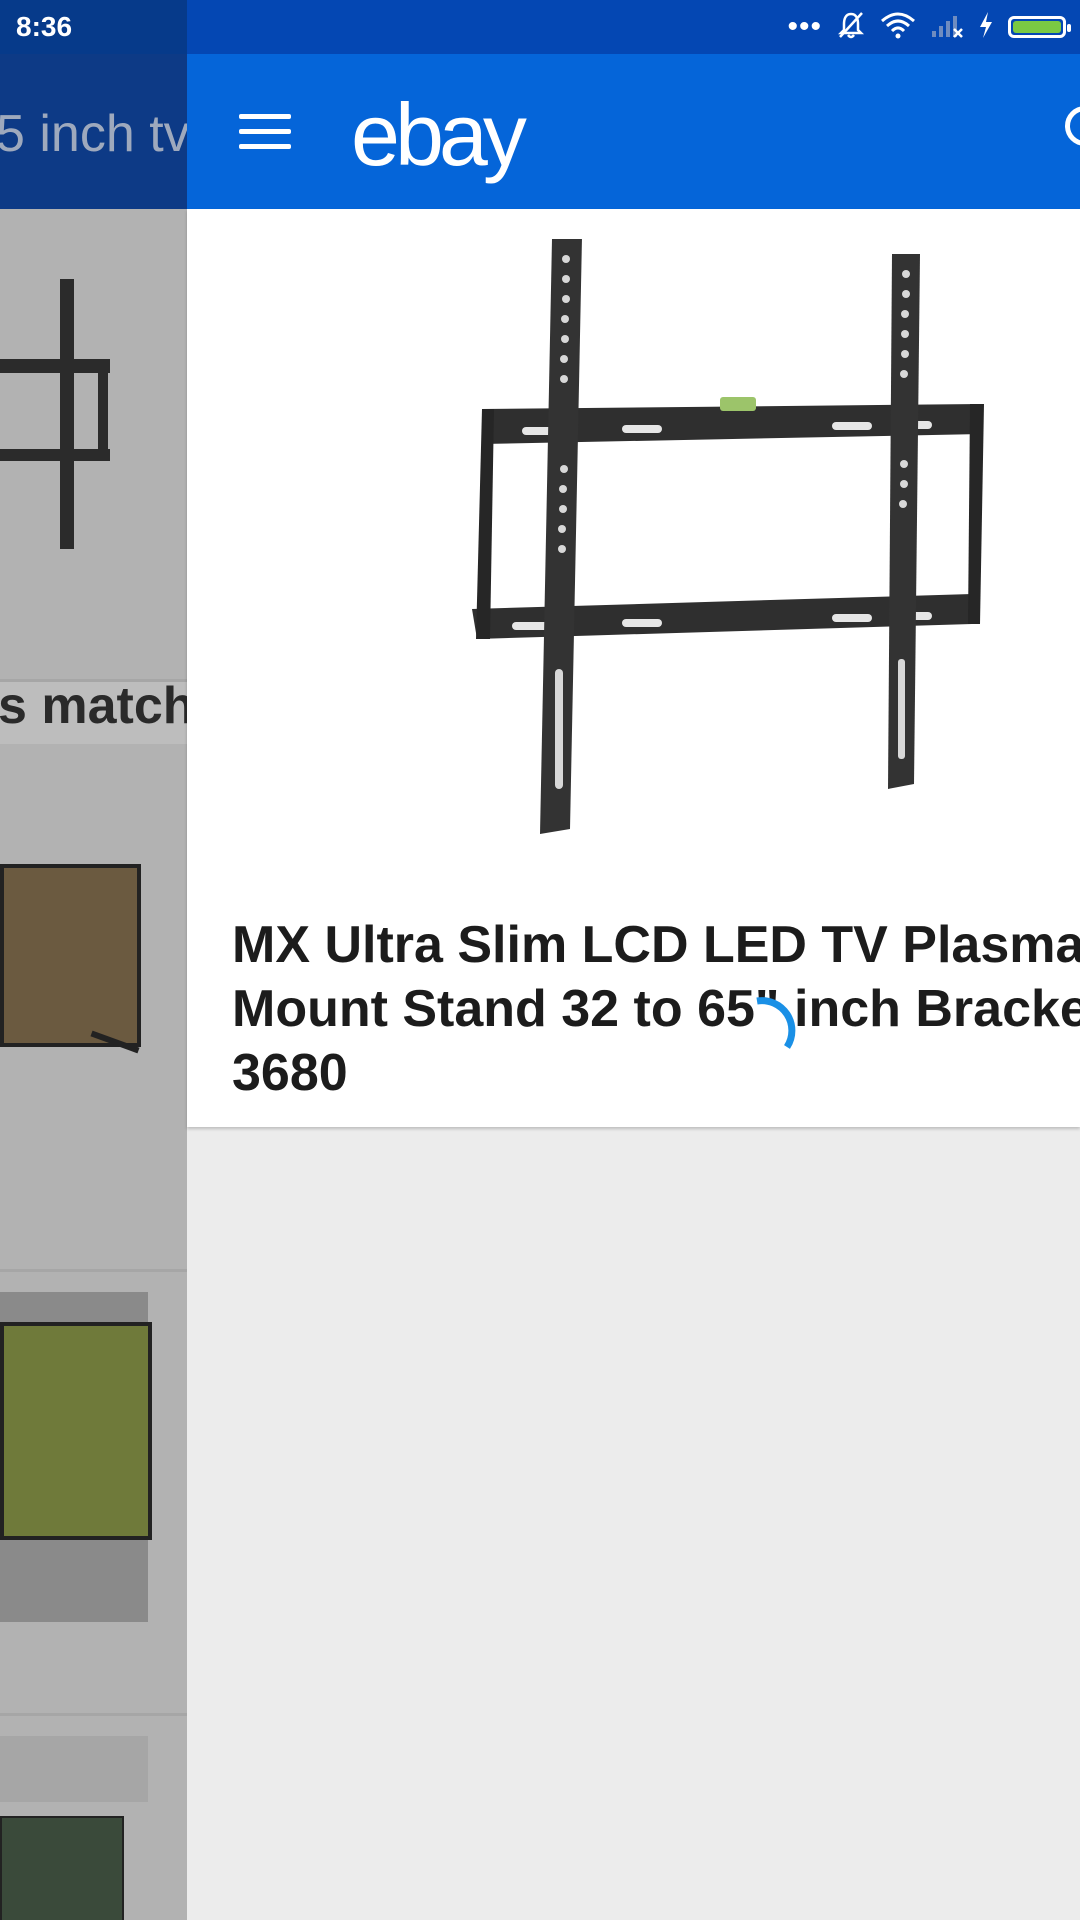  I want to click on background-header: 5 inch tv, so click(93, 131).